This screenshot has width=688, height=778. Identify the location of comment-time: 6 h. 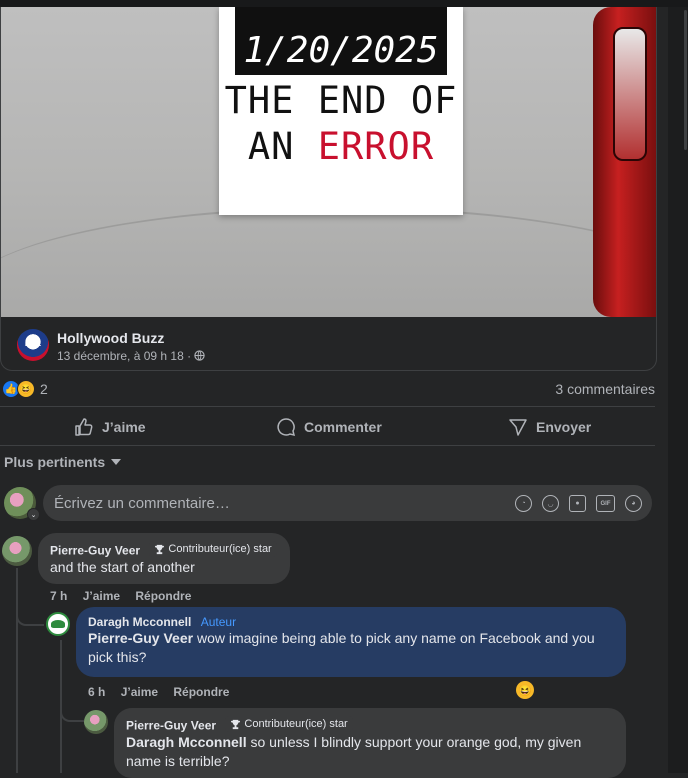
(96, 692).